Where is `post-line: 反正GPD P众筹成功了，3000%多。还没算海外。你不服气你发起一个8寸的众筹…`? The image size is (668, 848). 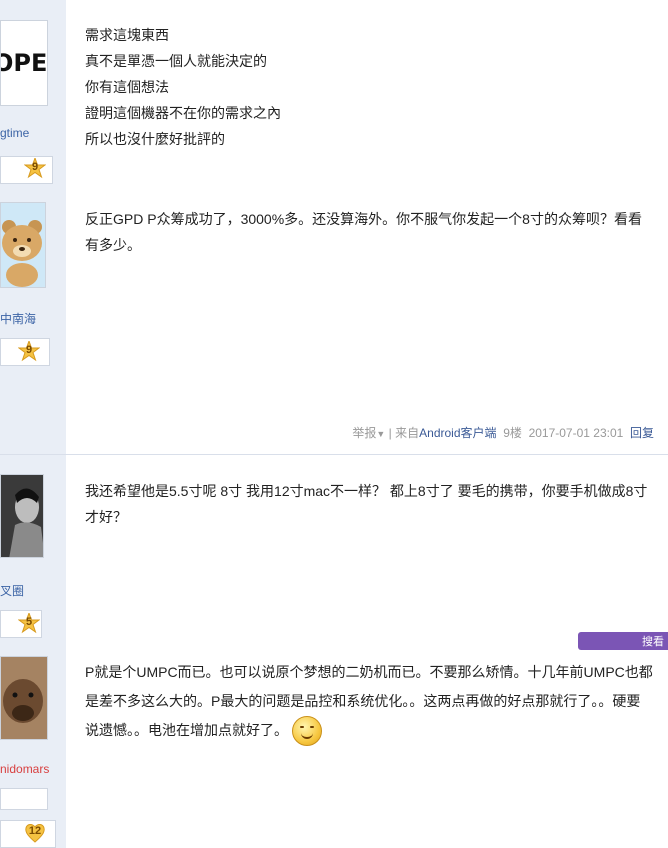
post-line: 反正GPD P众筹成功了，3000%多。还没算海外。你不服气你发起一个8寸的众筹… is located at coordinates (363, 232).